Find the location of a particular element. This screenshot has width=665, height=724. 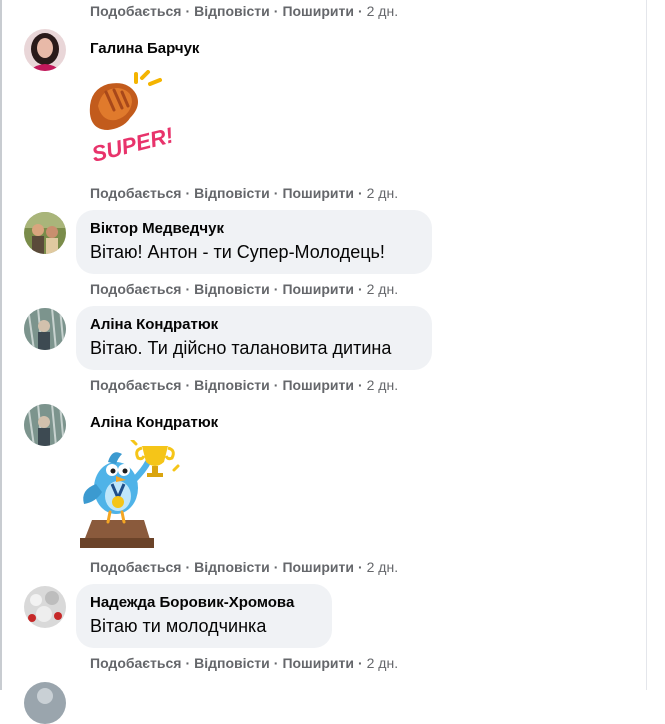

thread-rule is located at coordinates (1, 345).